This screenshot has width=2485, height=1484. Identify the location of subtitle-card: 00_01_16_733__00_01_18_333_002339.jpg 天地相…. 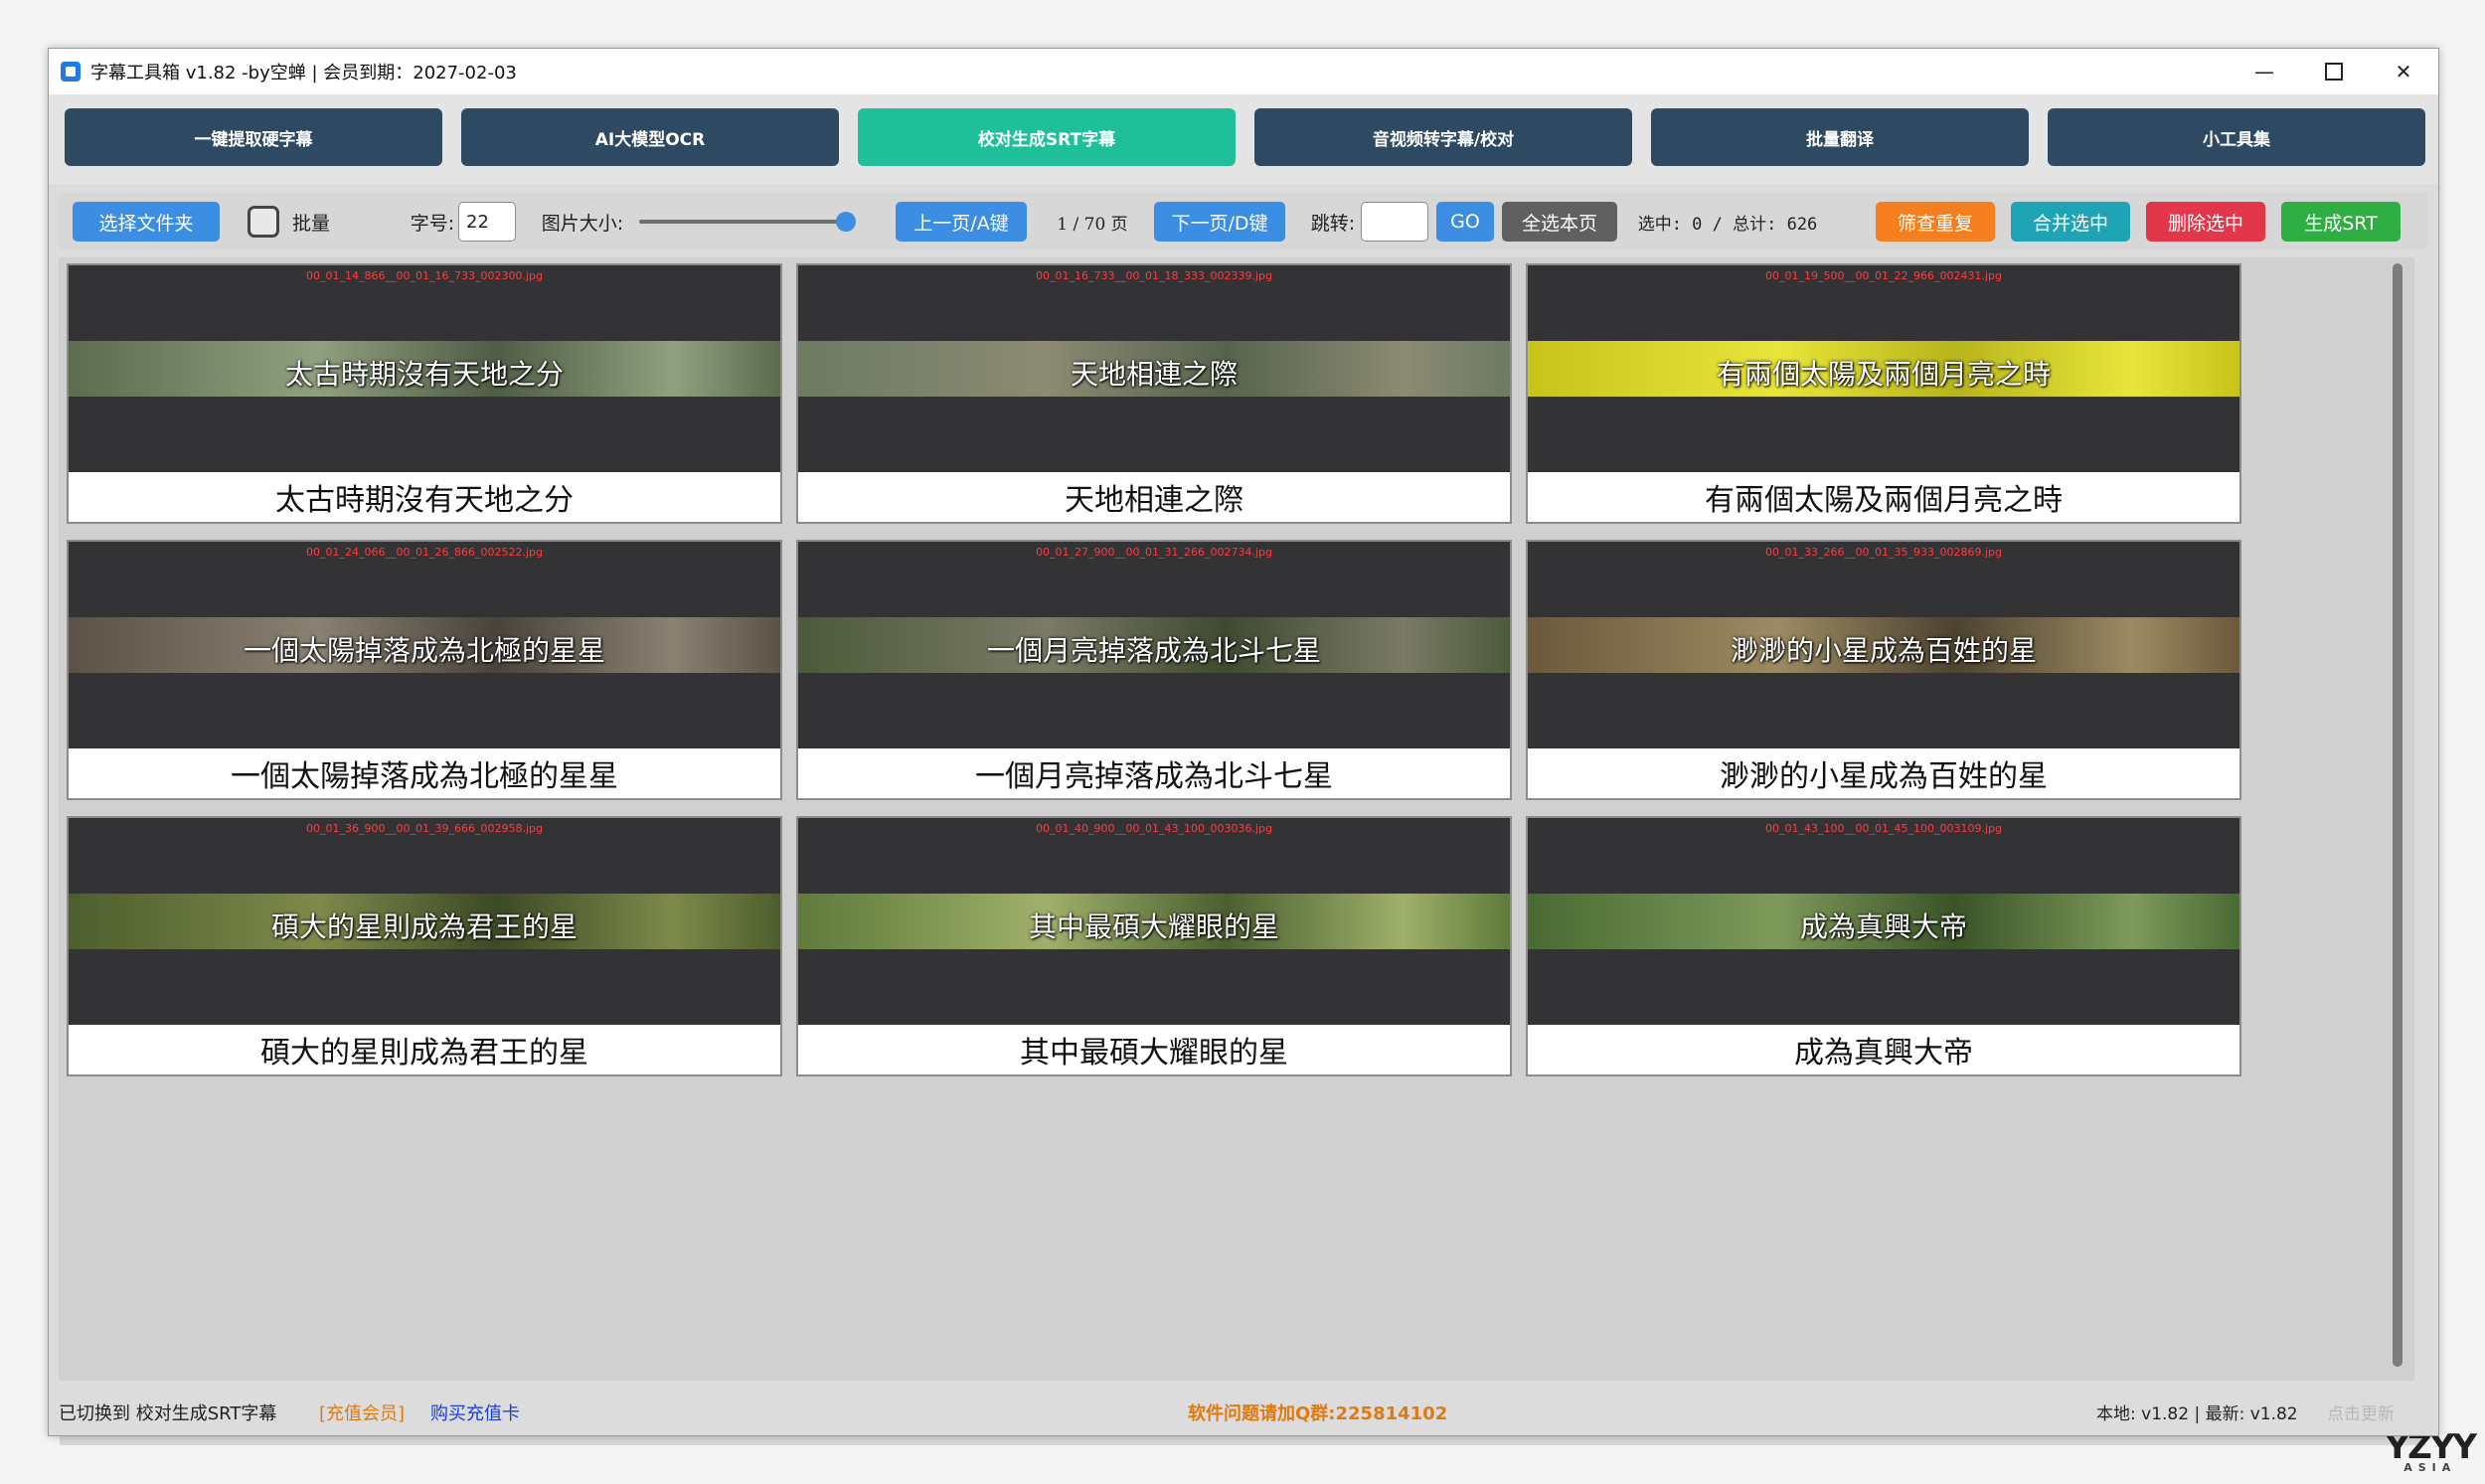
(1154, 393).